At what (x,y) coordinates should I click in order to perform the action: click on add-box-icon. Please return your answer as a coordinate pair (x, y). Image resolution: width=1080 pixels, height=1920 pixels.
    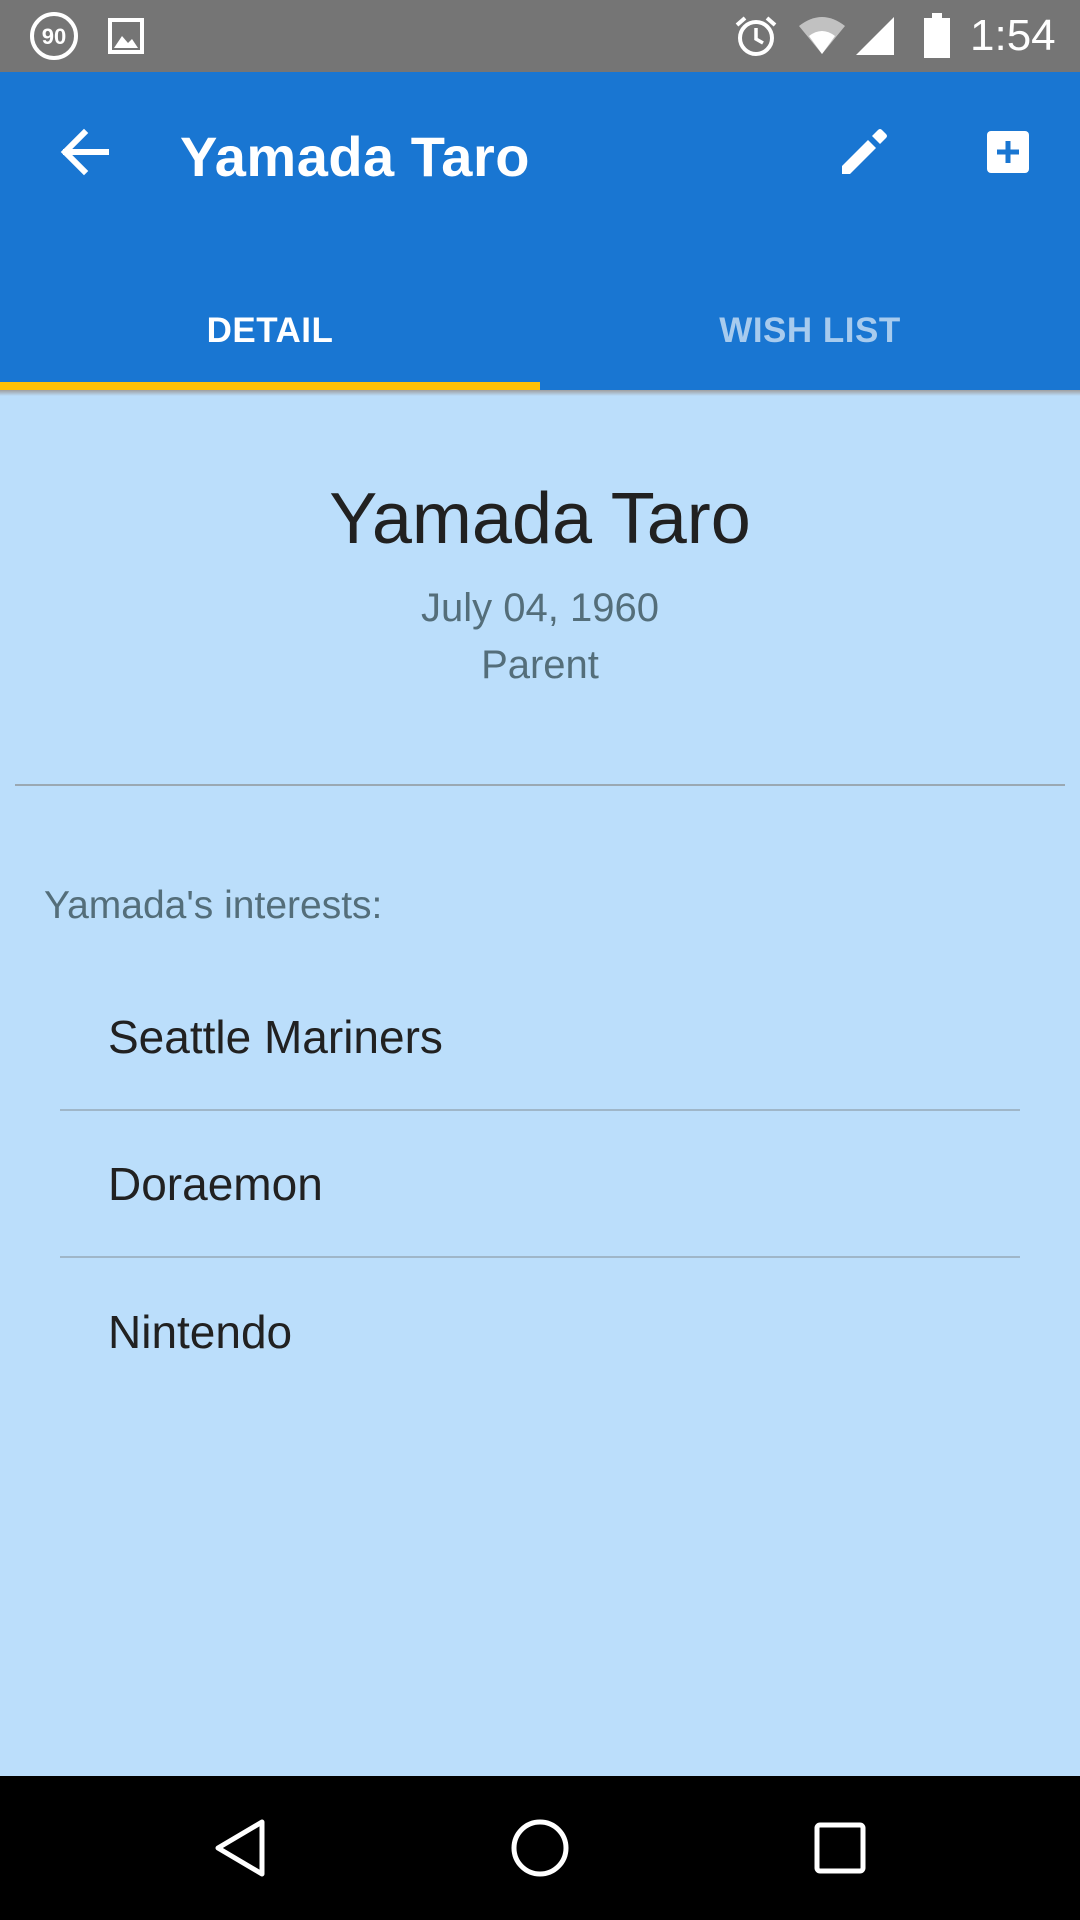
    Looking at the image, I should click on (1008, 152).